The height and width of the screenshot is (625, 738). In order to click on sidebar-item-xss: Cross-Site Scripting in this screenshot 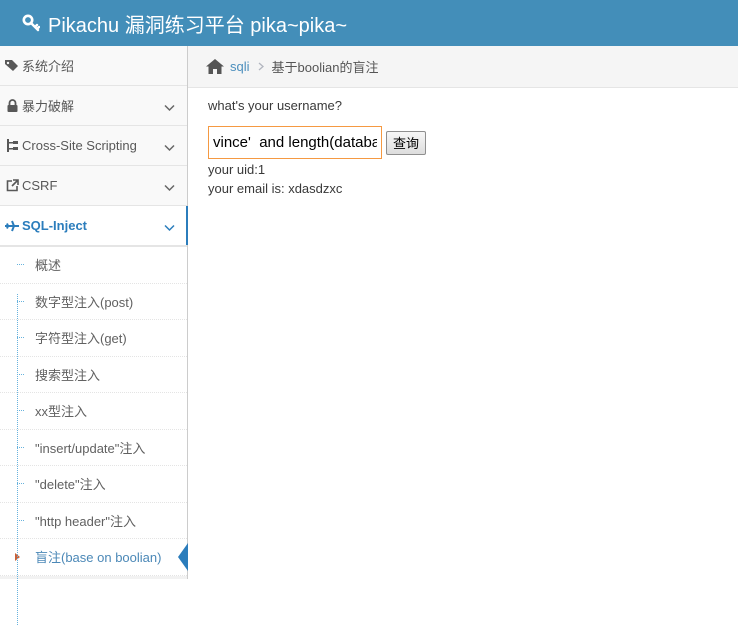, I will do `click(93, 146)`.